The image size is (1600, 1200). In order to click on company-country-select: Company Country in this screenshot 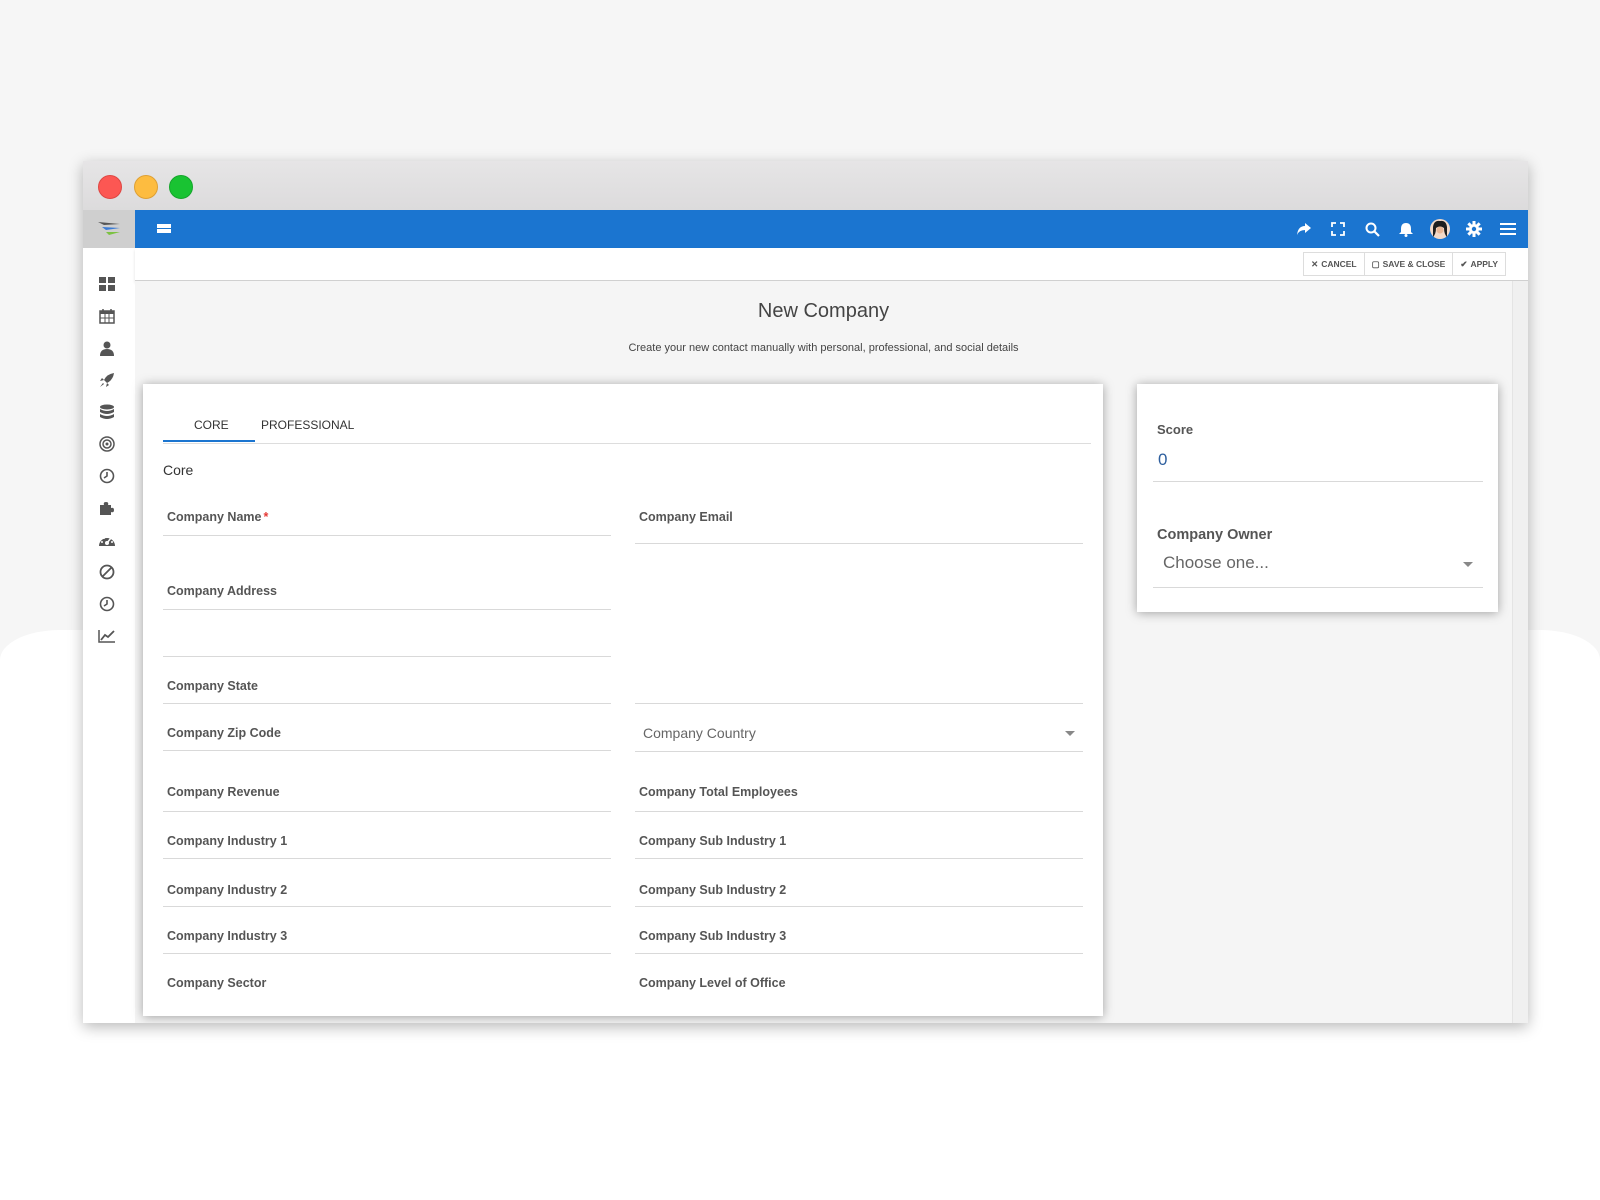, I will do `click(859, 728)`.